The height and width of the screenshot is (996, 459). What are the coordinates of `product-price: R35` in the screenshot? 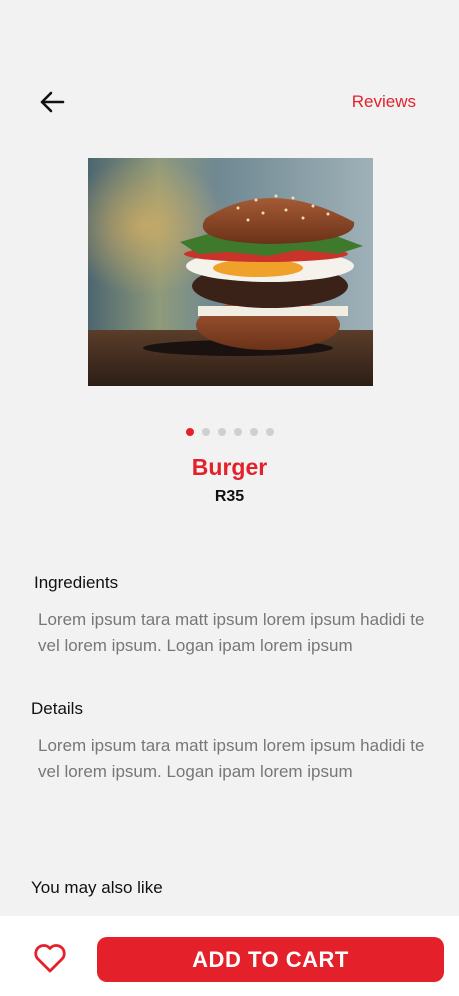 It's located at (229, 496).